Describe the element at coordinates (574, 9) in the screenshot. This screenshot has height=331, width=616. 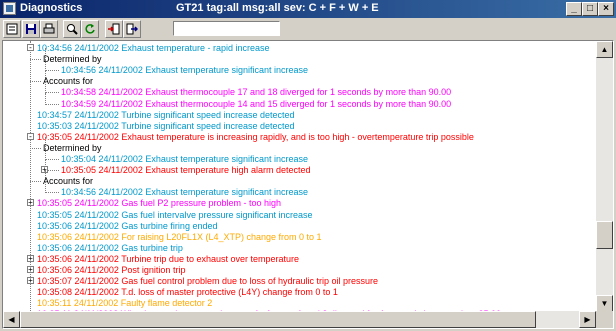
I see `minimize-button: _` at that location.